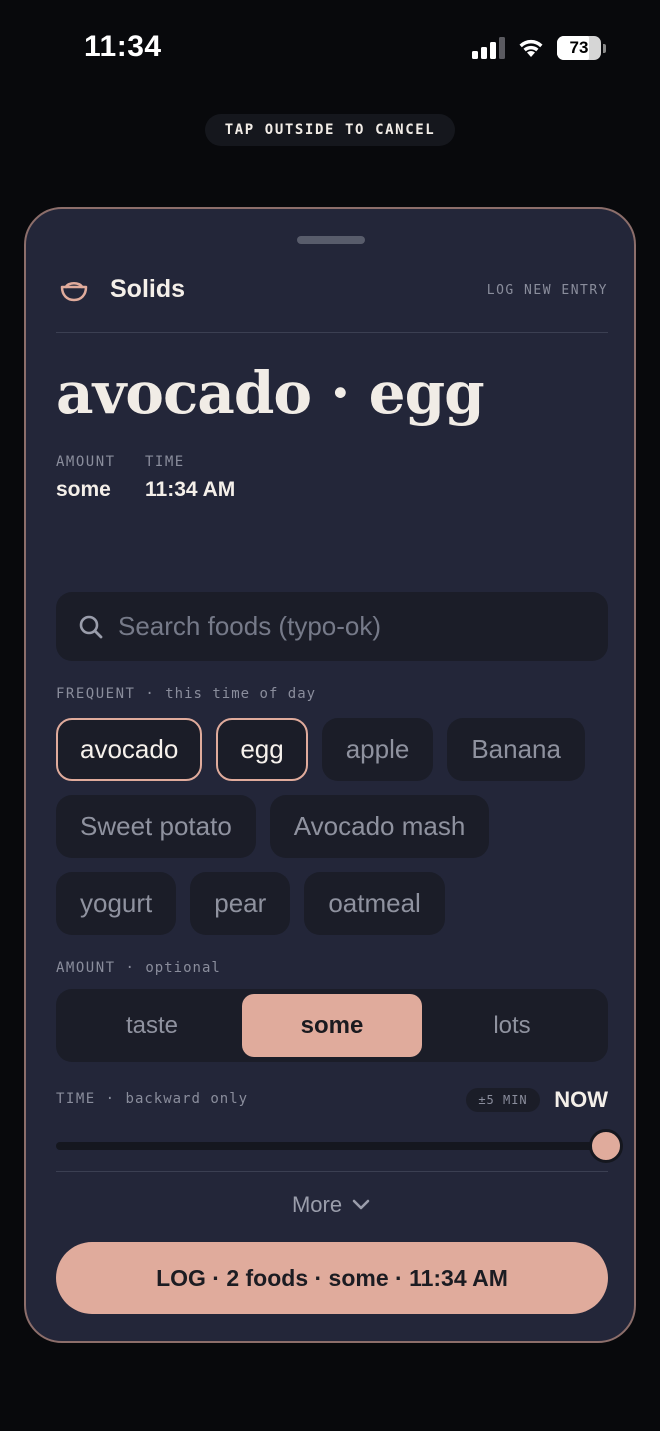 This screenshot has height=1431, width=660. I want to click on sheet-subtitle: LOG NEW ENTRY, so click(547, 290).